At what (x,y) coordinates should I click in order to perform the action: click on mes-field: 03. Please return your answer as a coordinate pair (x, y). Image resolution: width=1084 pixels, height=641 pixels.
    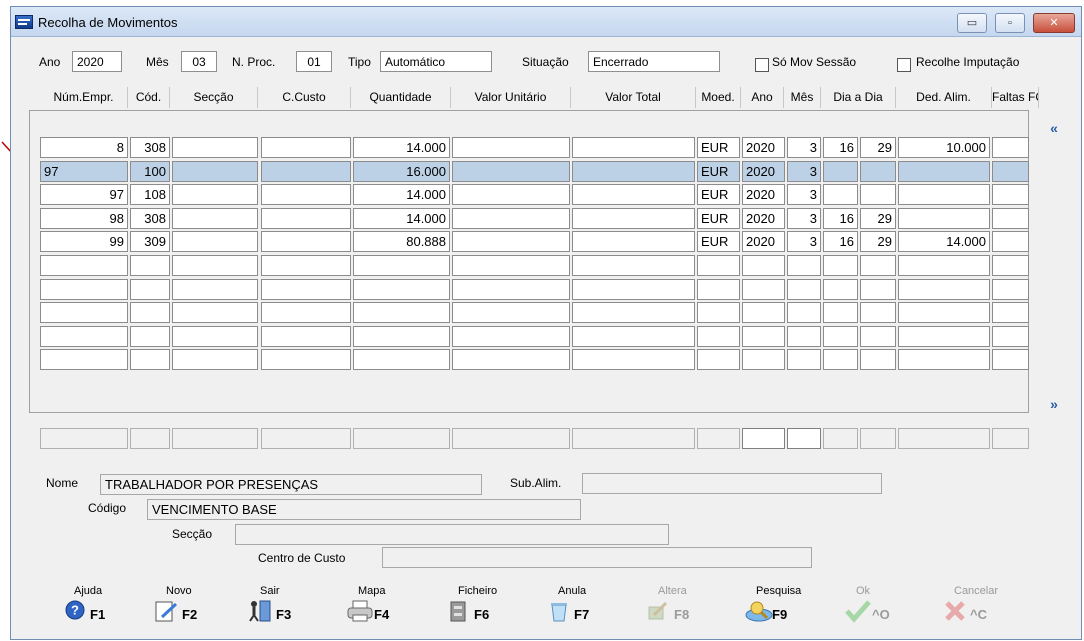
    Looking at the image, I should click on (199, 61).